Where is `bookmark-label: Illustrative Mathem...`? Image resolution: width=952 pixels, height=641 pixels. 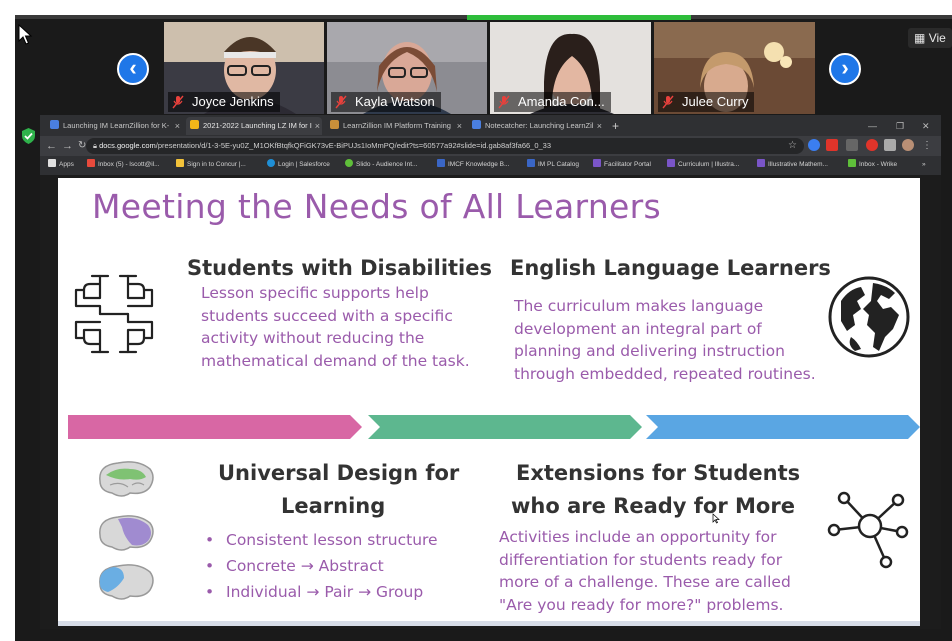
bookmark-label: Illustrative Mathem... is located at coordinates (798, 164).